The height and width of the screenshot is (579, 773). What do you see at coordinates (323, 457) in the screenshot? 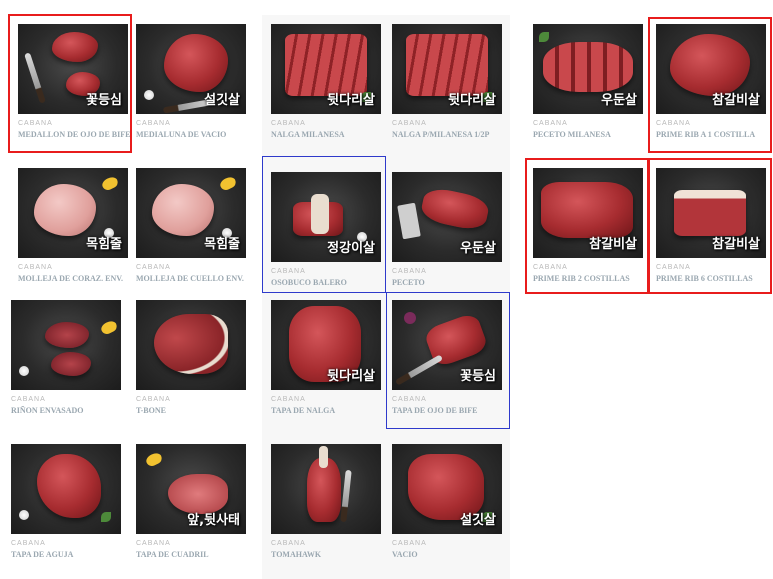
I see `bone-shape` at bounding box center [323, 457].